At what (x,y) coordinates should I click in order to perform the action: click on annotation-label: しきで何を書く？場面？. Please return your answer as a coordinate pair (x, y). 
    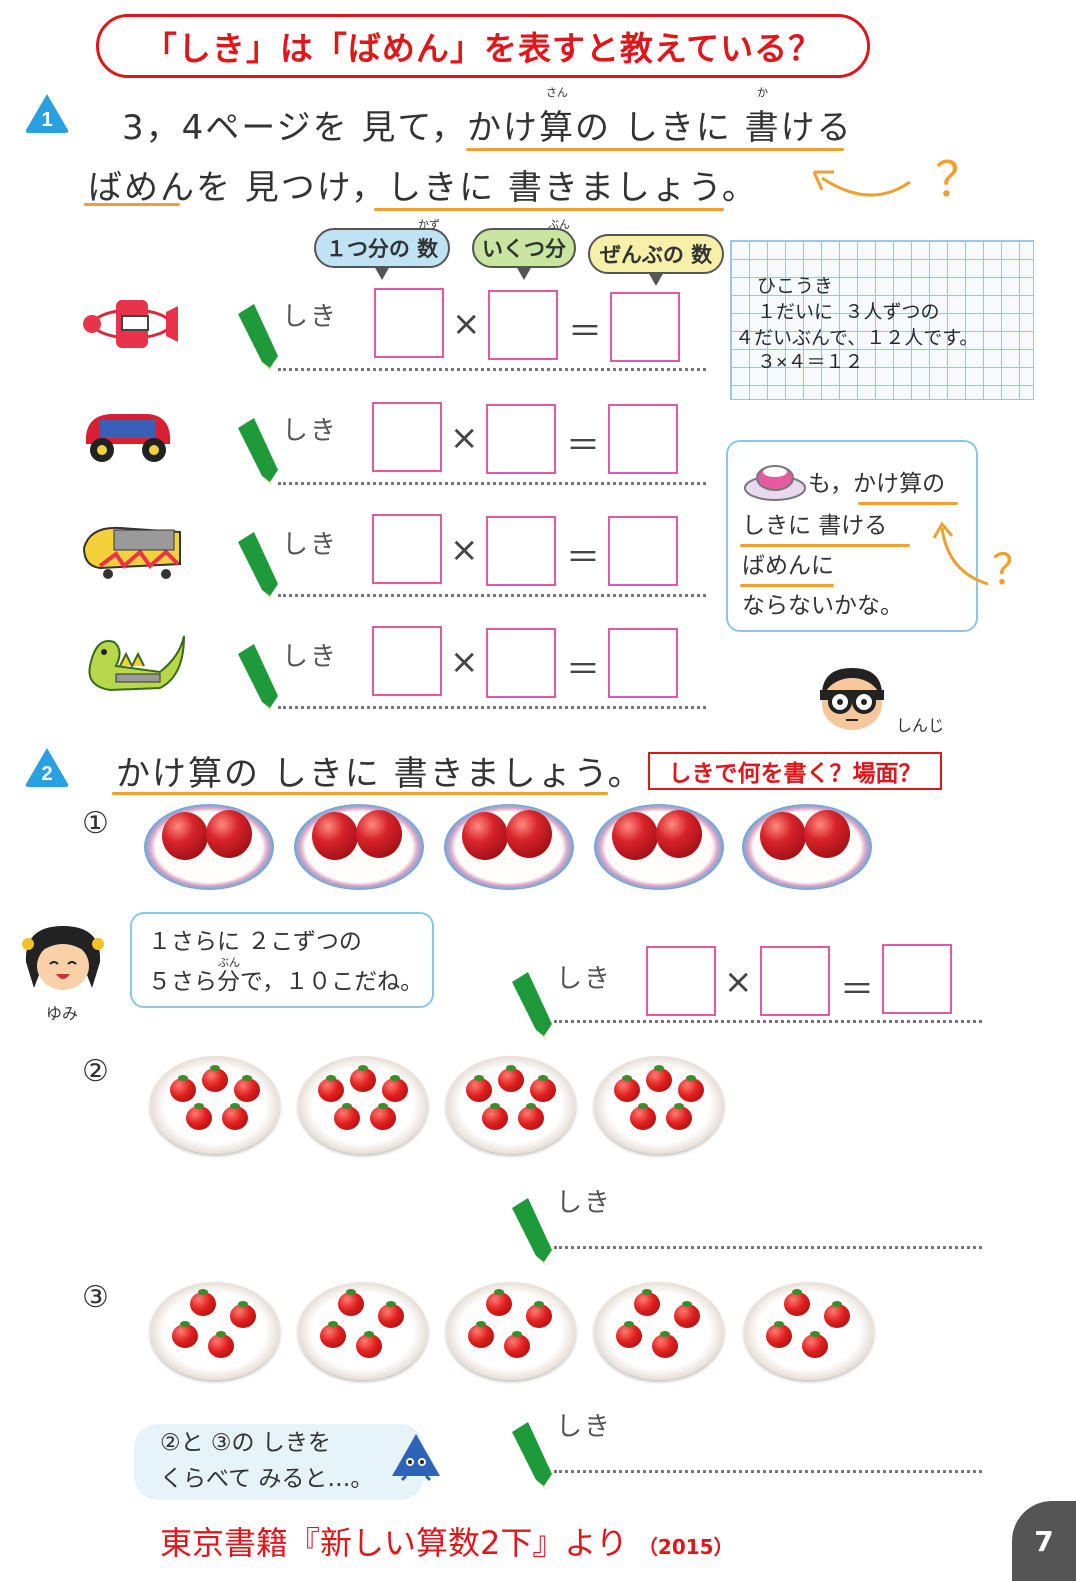
    Looking at the image, I should click on (795, 771).